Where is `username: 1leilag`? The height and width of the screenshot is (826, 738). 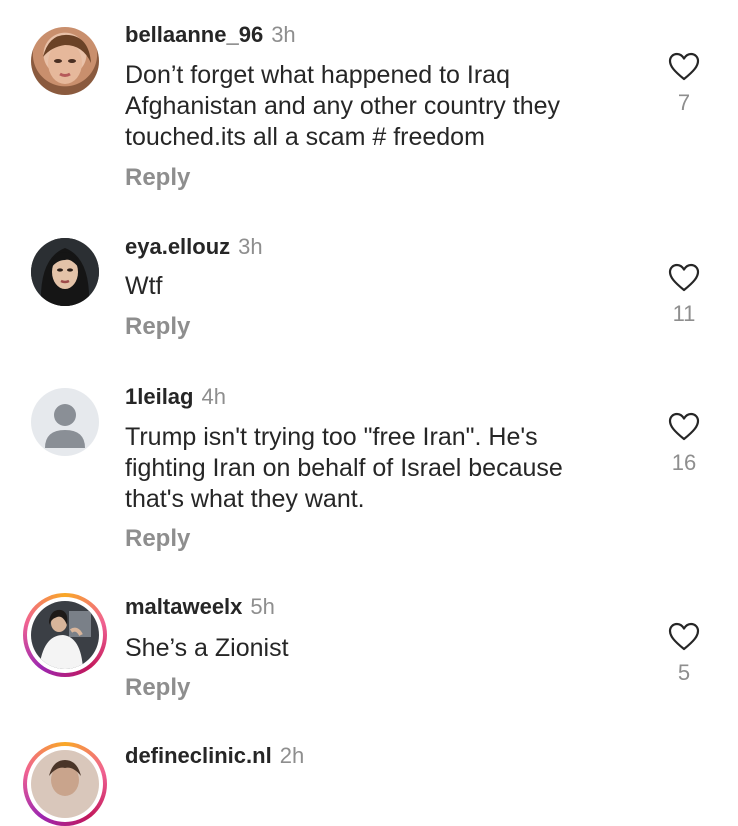 username: 1leilag is located at coordinates (159, 396).